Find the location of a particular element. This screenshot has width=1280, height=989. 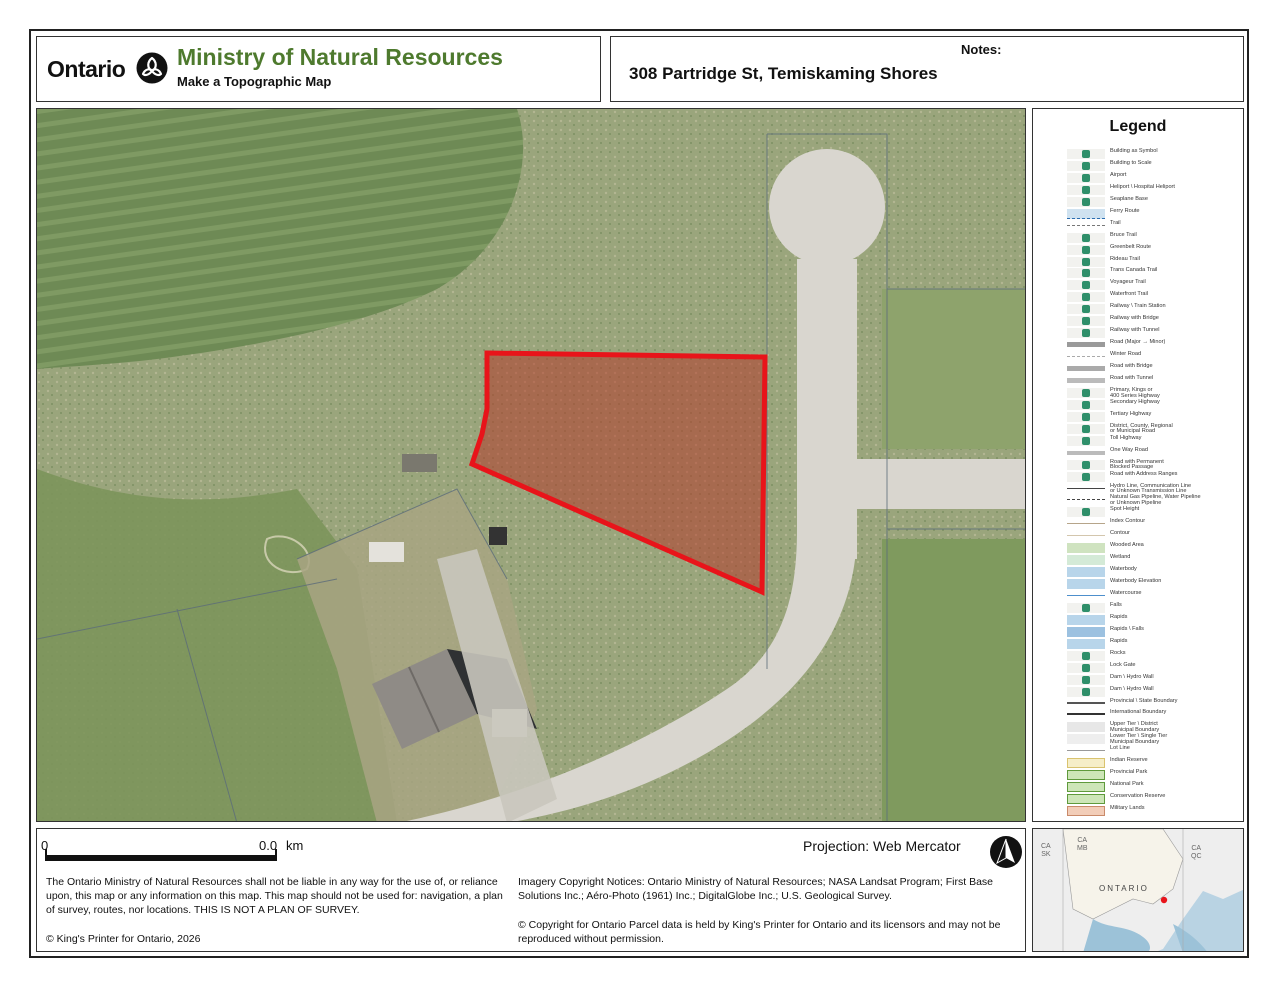

legend-item: Greenbelt Route is located at coordinates (1153, 249).